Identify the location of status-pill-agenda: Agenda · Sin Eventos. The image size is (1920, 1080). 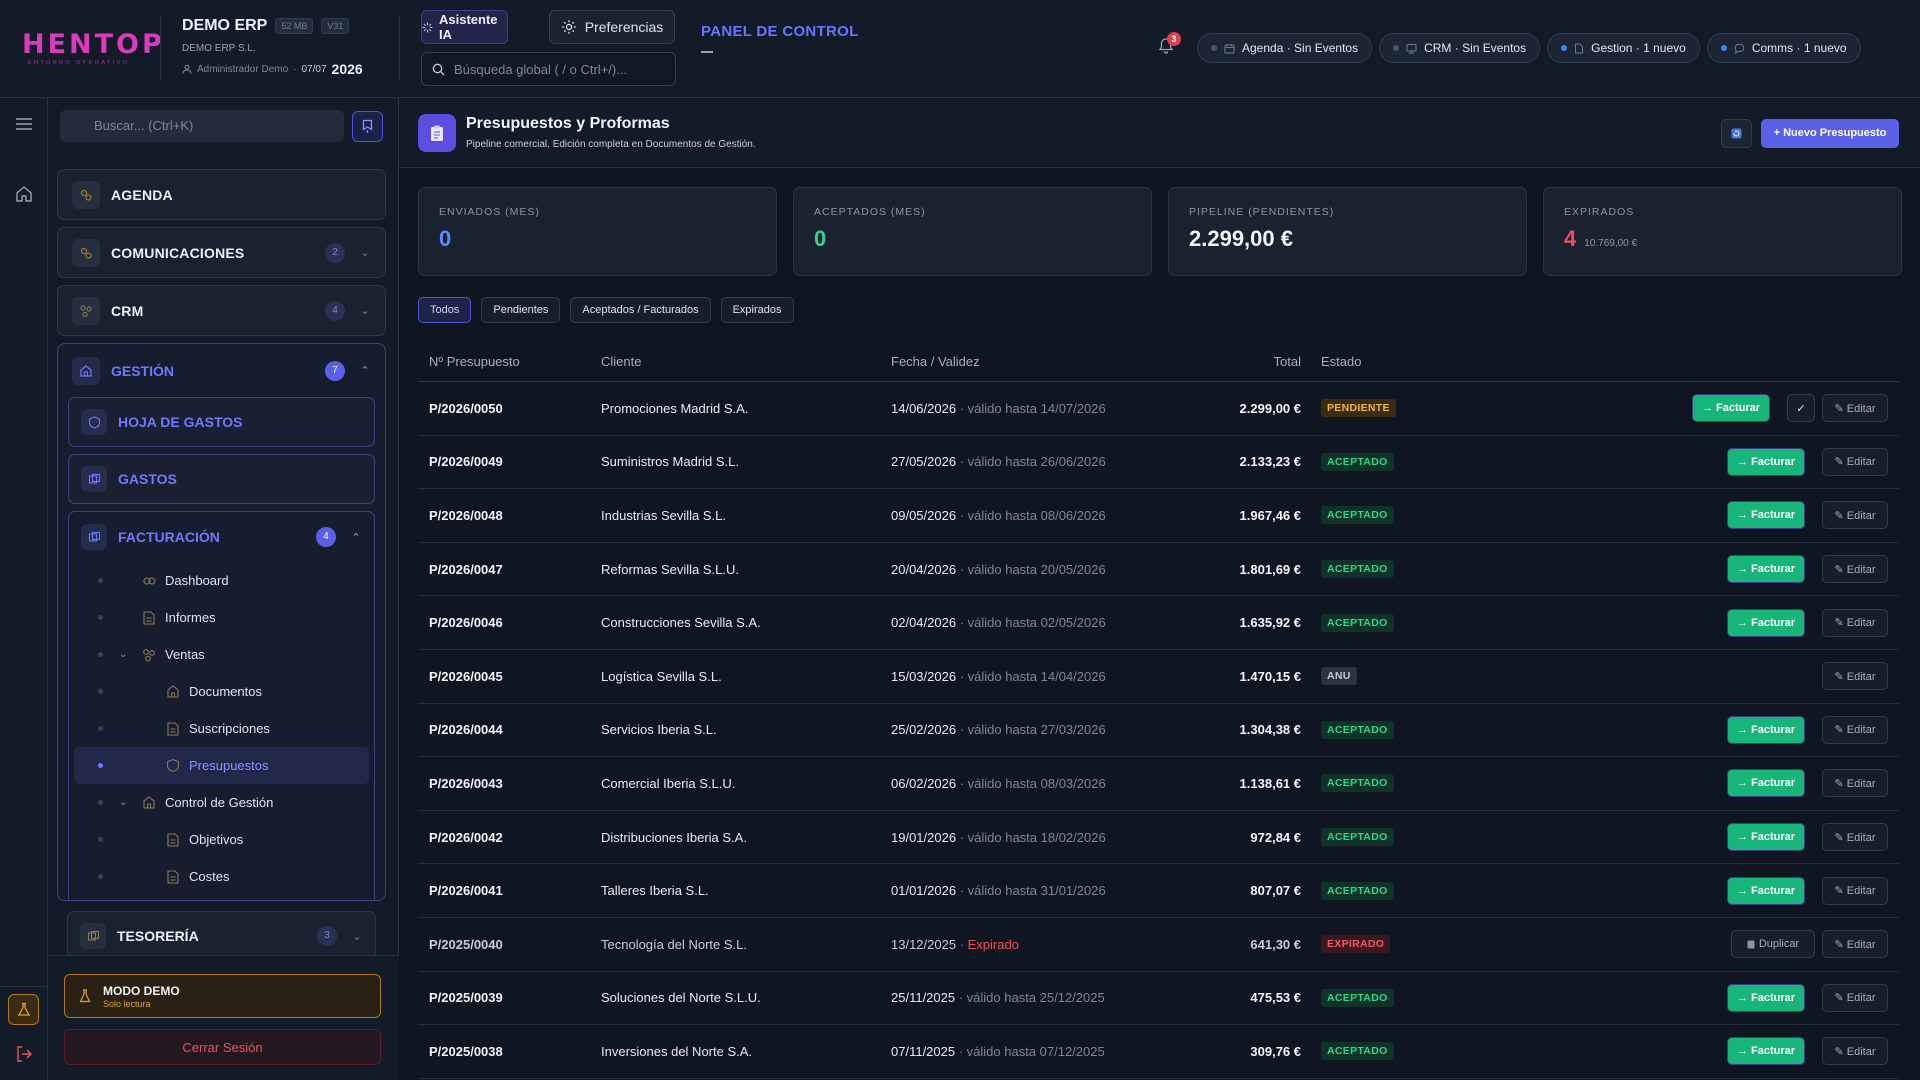
(1285, 48).